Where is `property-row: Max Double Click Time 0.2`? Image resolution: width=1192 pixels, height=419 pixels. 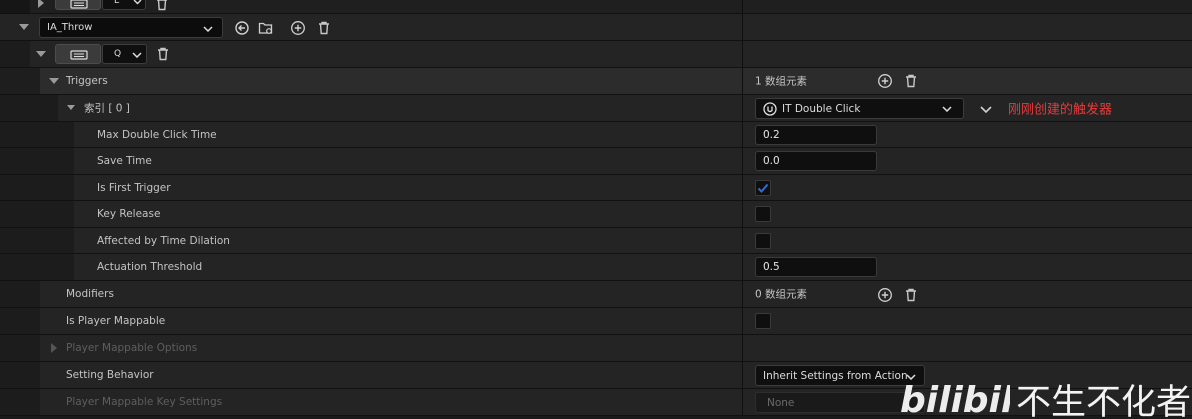 property-row: Max Double Click Time 0.2 is located at coordinates (596, 135).